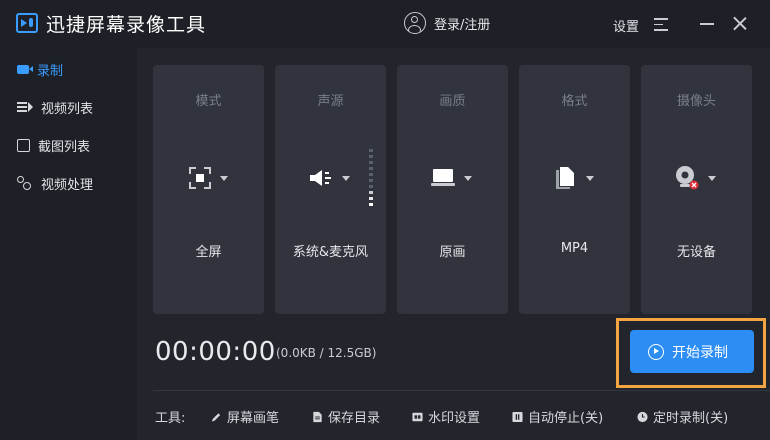  I want to click on recording-size: (0.0KB / 12.5GB), so click(326, 353).